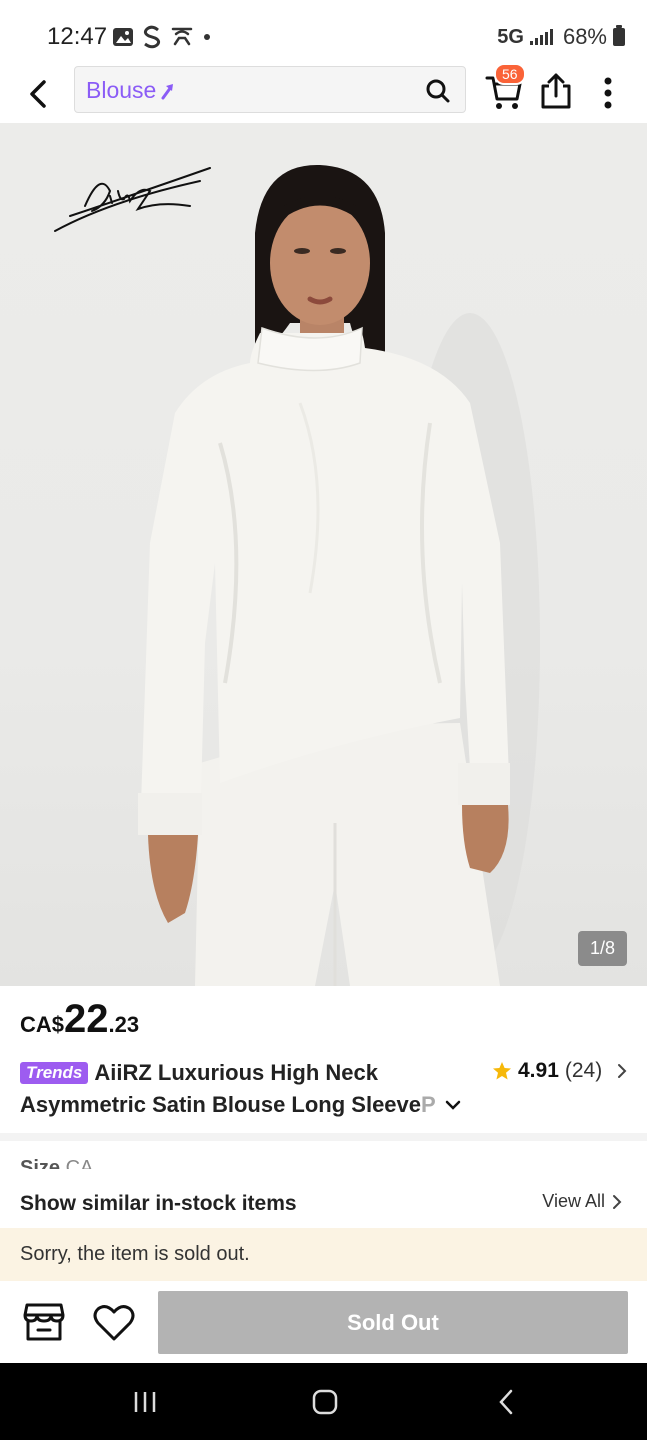  I want to click on back-arrow-icon, so click(38, 94).